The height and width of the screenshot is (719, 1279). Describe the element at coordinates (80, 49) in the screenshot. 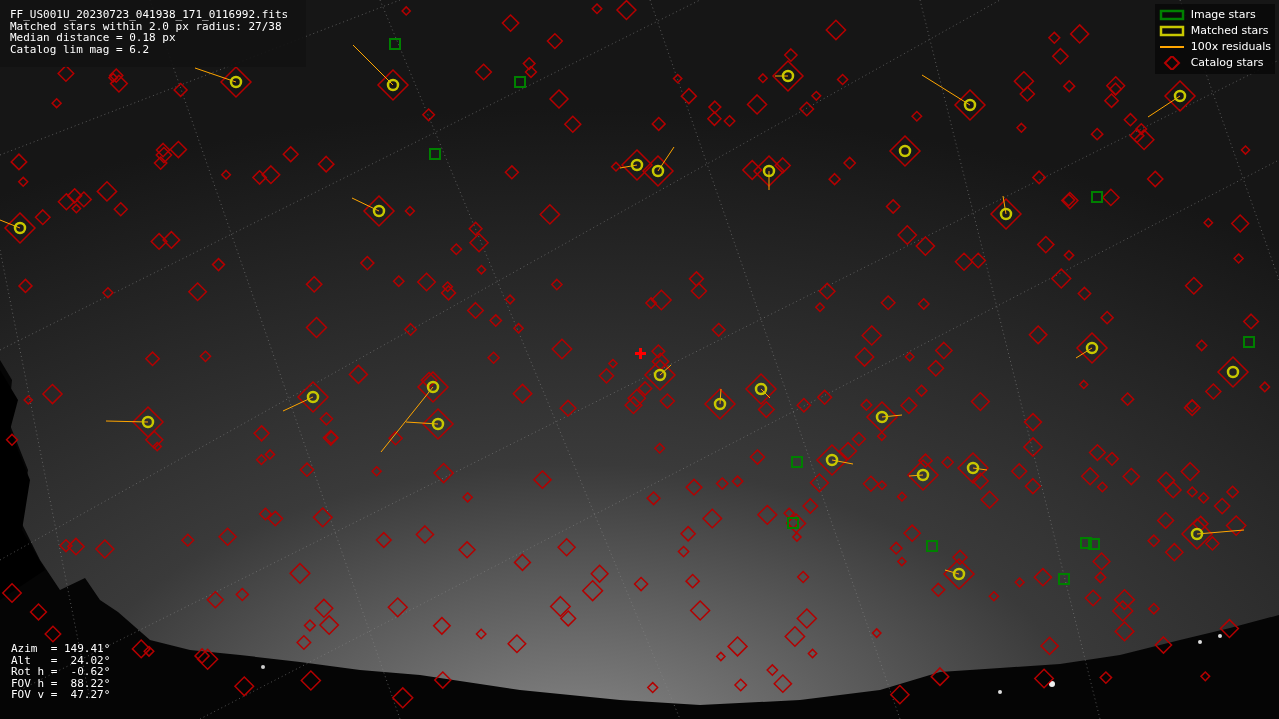

I see `info-text: Catalog lim mag = 6.2` at that location.